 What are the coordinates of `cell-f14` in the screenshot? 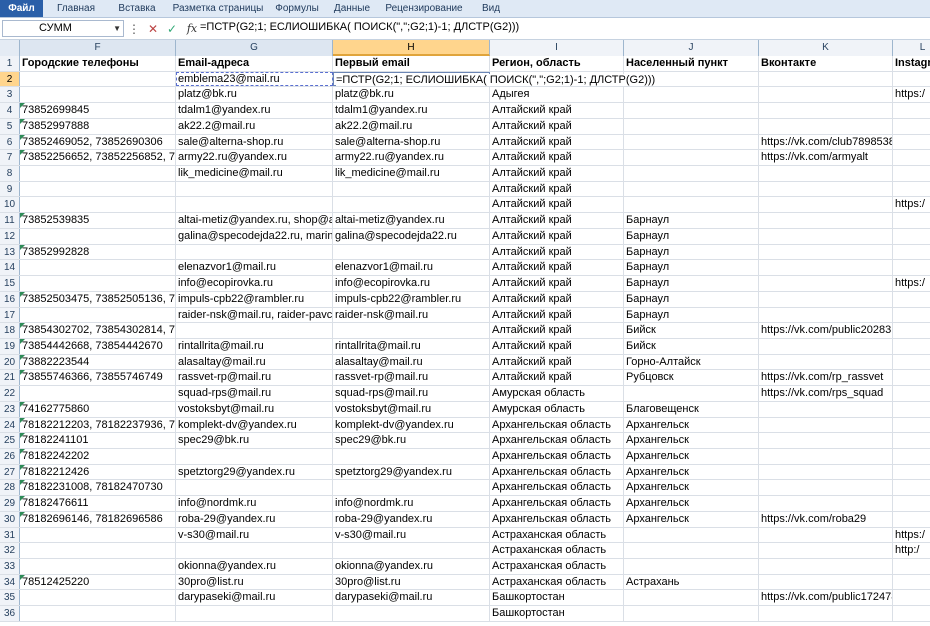 It's located at (98, 268).